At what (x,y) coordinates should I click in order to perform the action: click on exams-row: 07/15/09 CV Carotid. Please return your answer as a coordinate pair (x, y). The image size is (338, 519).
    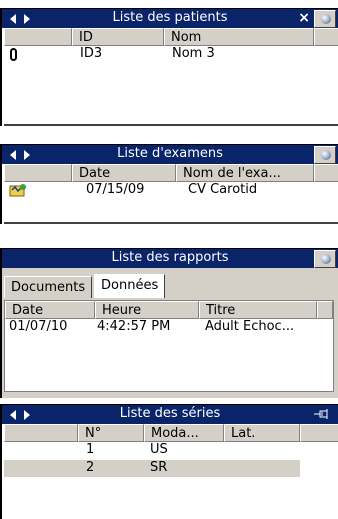
    Looking at the image, I should click on (171, 190).